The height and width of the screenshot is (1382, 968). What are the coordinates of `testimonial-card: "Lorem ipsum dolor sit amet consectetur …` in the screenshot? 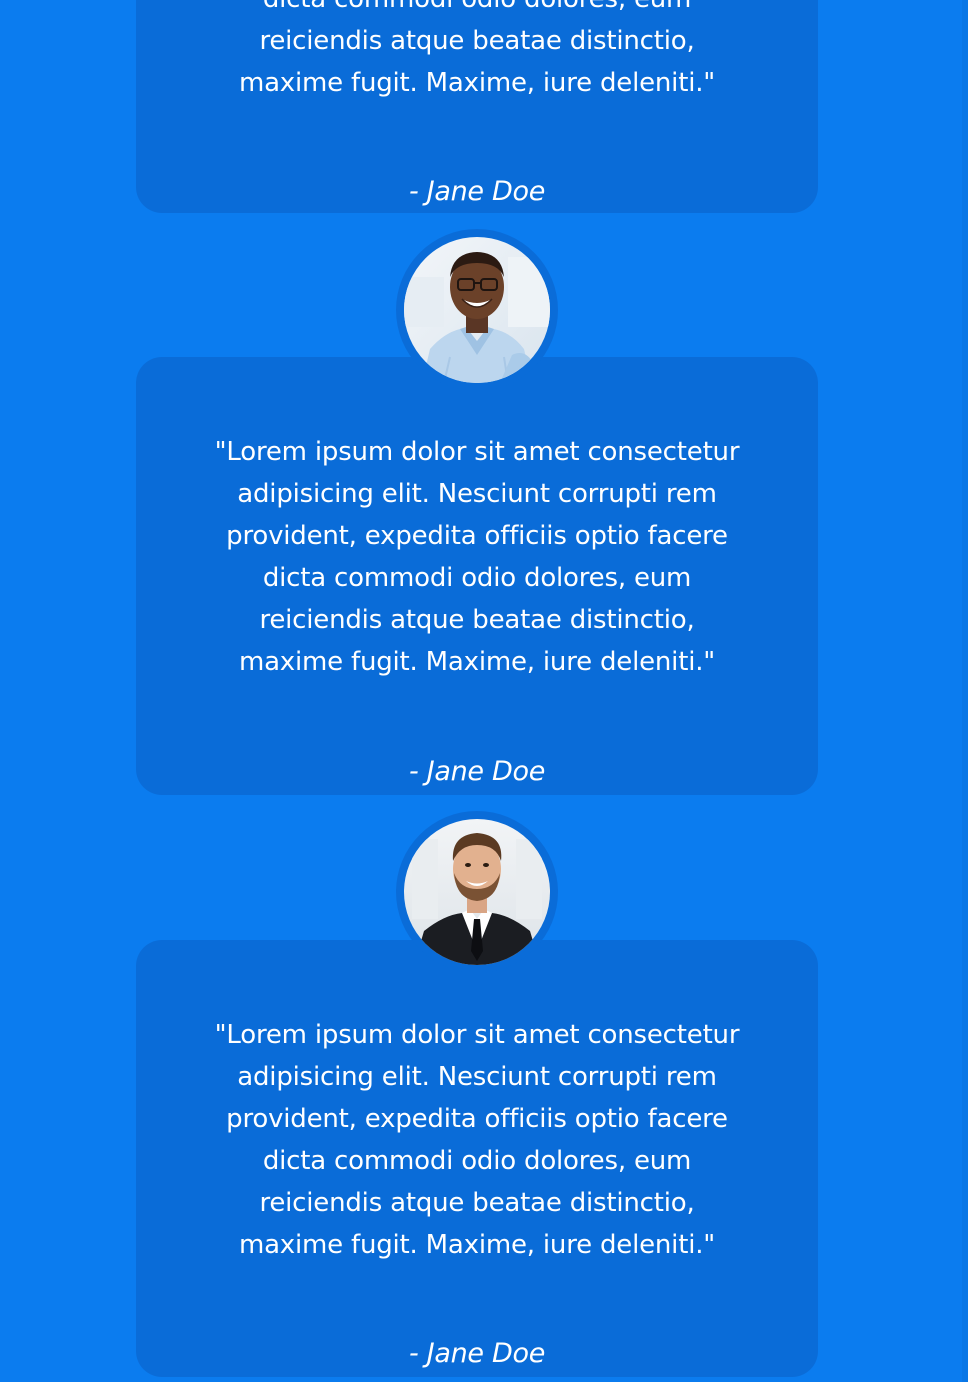 It's located at (477, 106).